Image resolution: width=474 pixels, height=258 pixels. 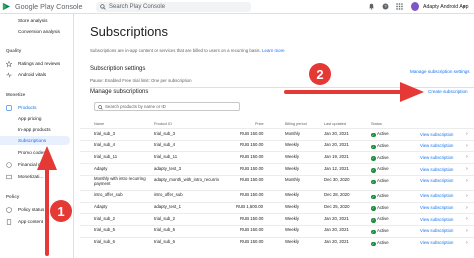 What do you see at coordinates (337, 180) in the screenshot?
I see `cell-last-updated: Dec 30, 2020` at bounding box center [337, 180].